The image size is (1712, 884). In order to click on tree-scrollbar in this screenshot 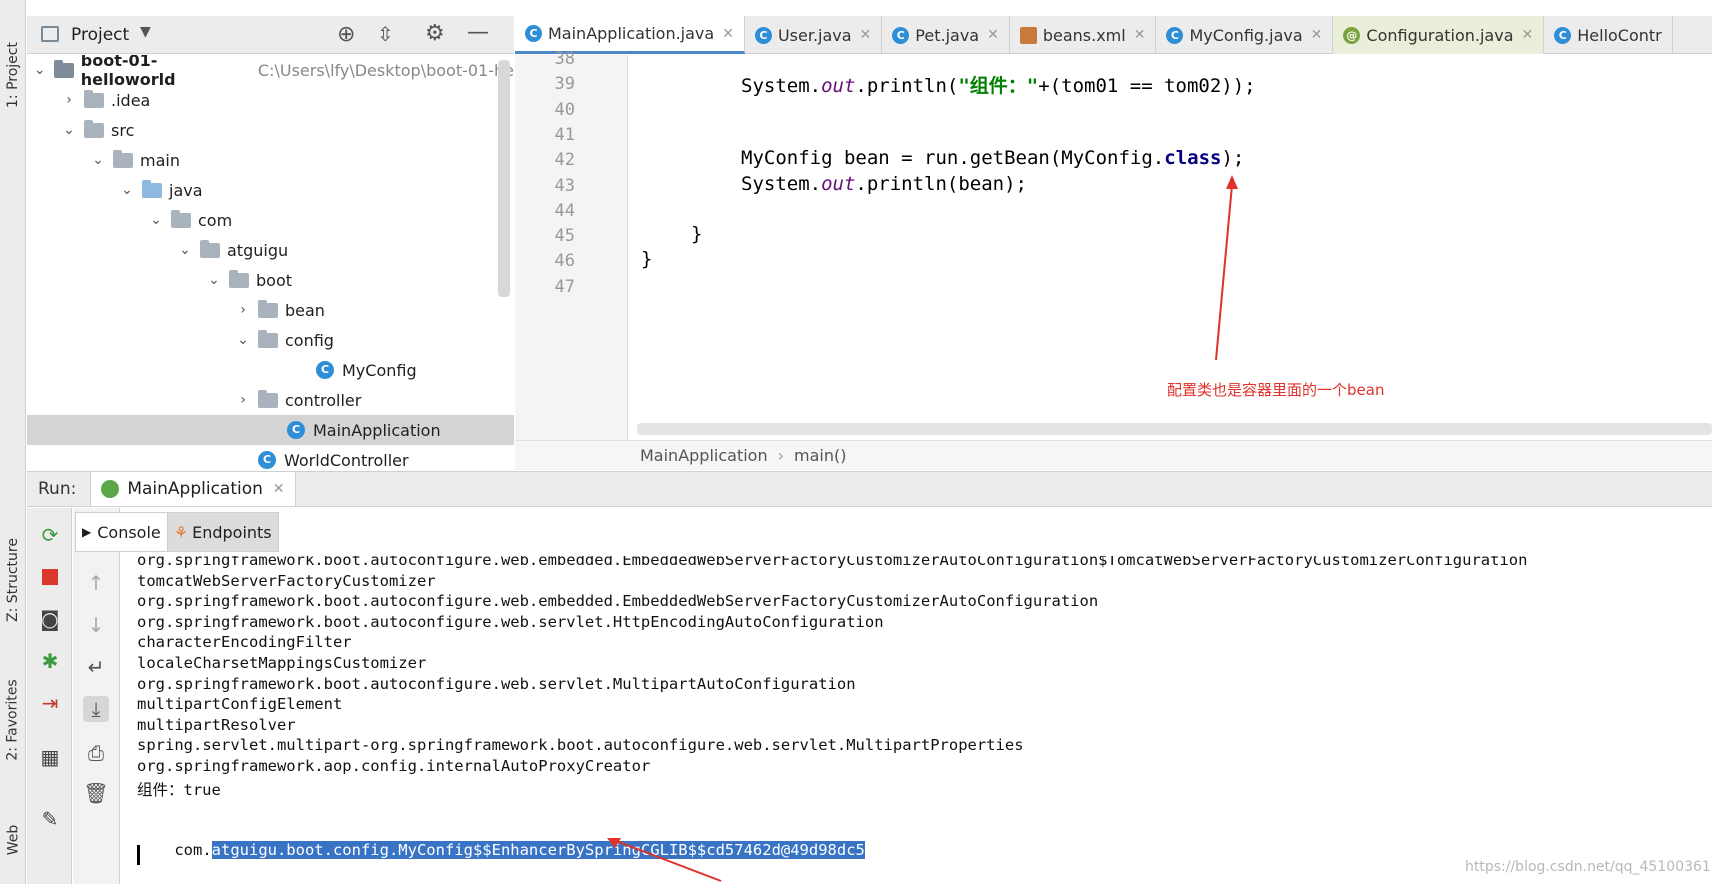, I will do `click(504, 178)`.